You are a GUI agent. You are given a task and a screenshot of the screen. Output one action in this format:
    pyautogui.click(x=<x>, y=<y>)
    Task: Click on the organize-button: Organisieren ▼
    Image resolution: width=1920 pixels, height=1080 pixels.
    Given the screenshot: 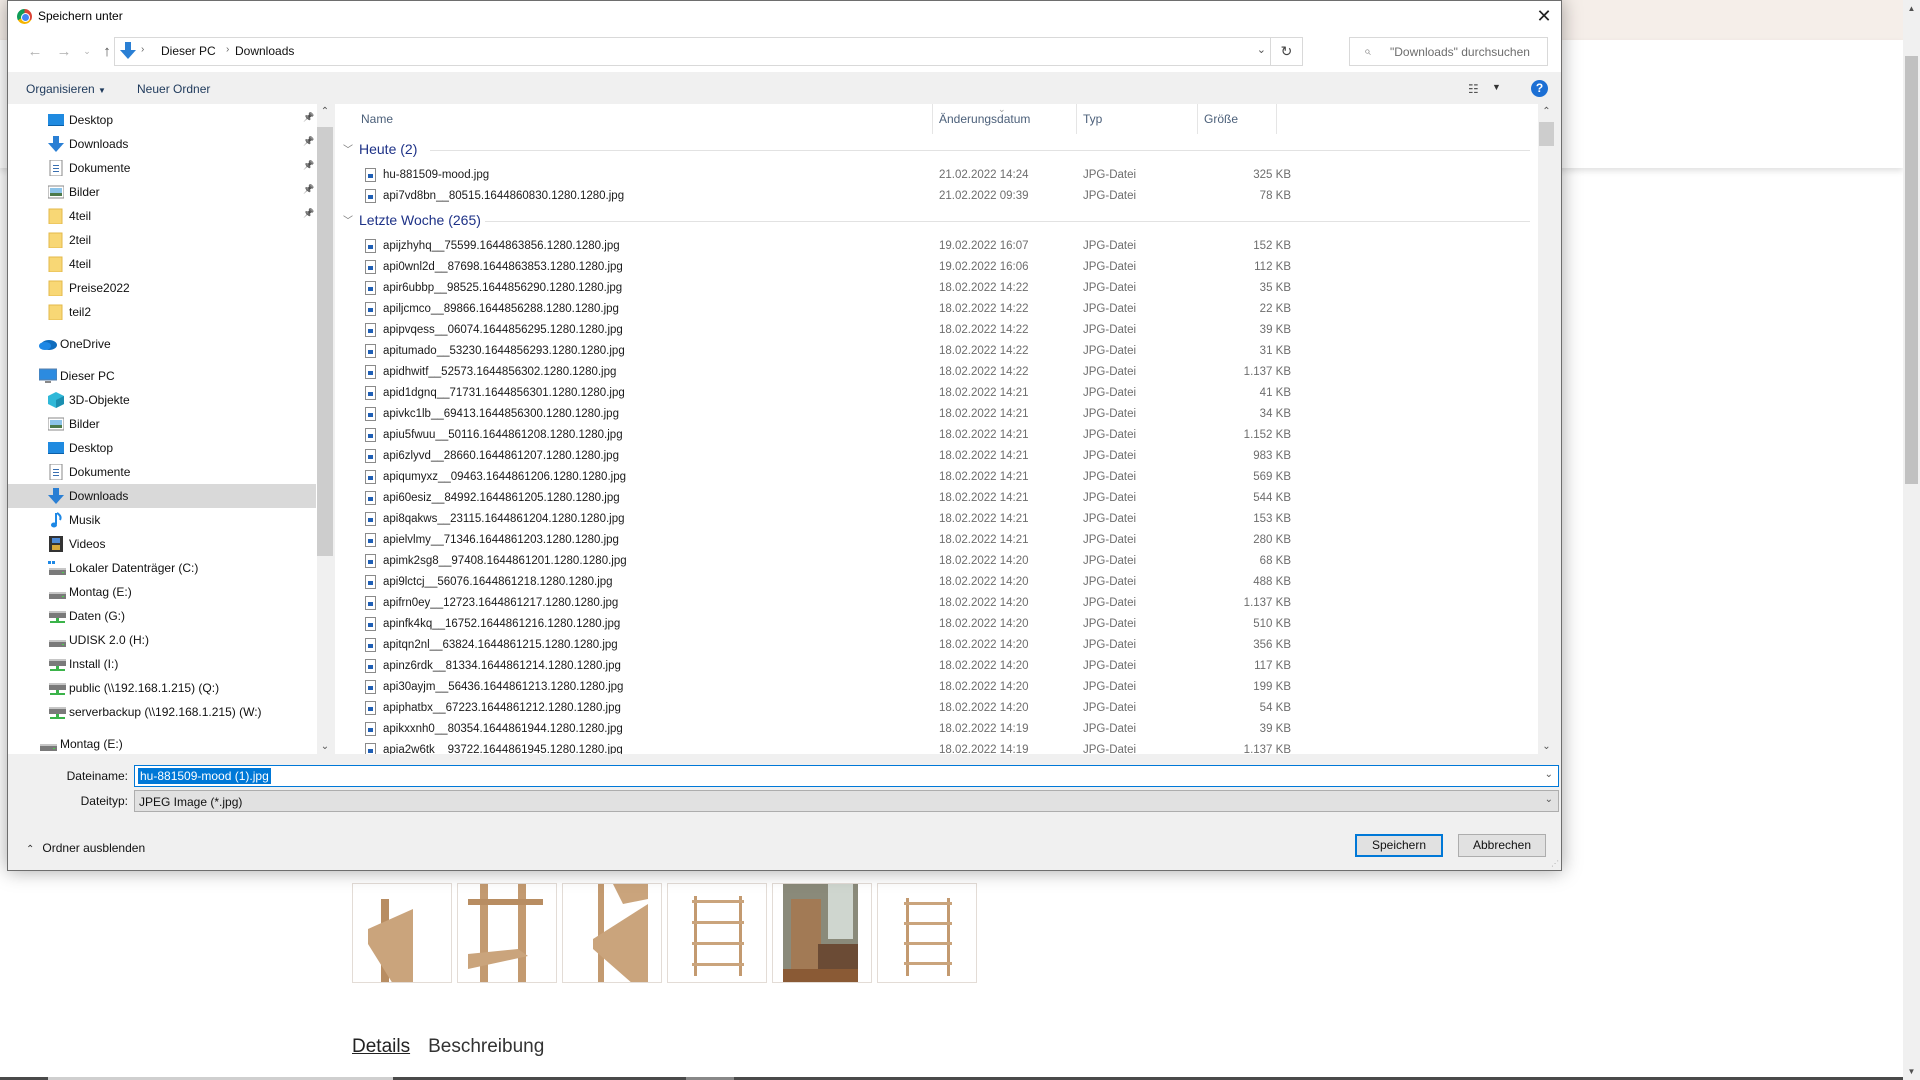 What is the action you would take?
    pyautogui.click(x=66, y=89)
    